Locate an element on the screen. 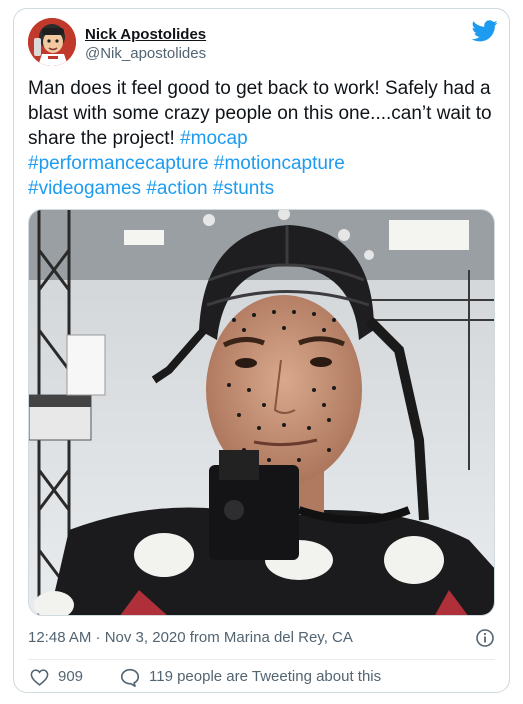  author-display-name: Nick Apostolides is located at coordinates (145, 35).